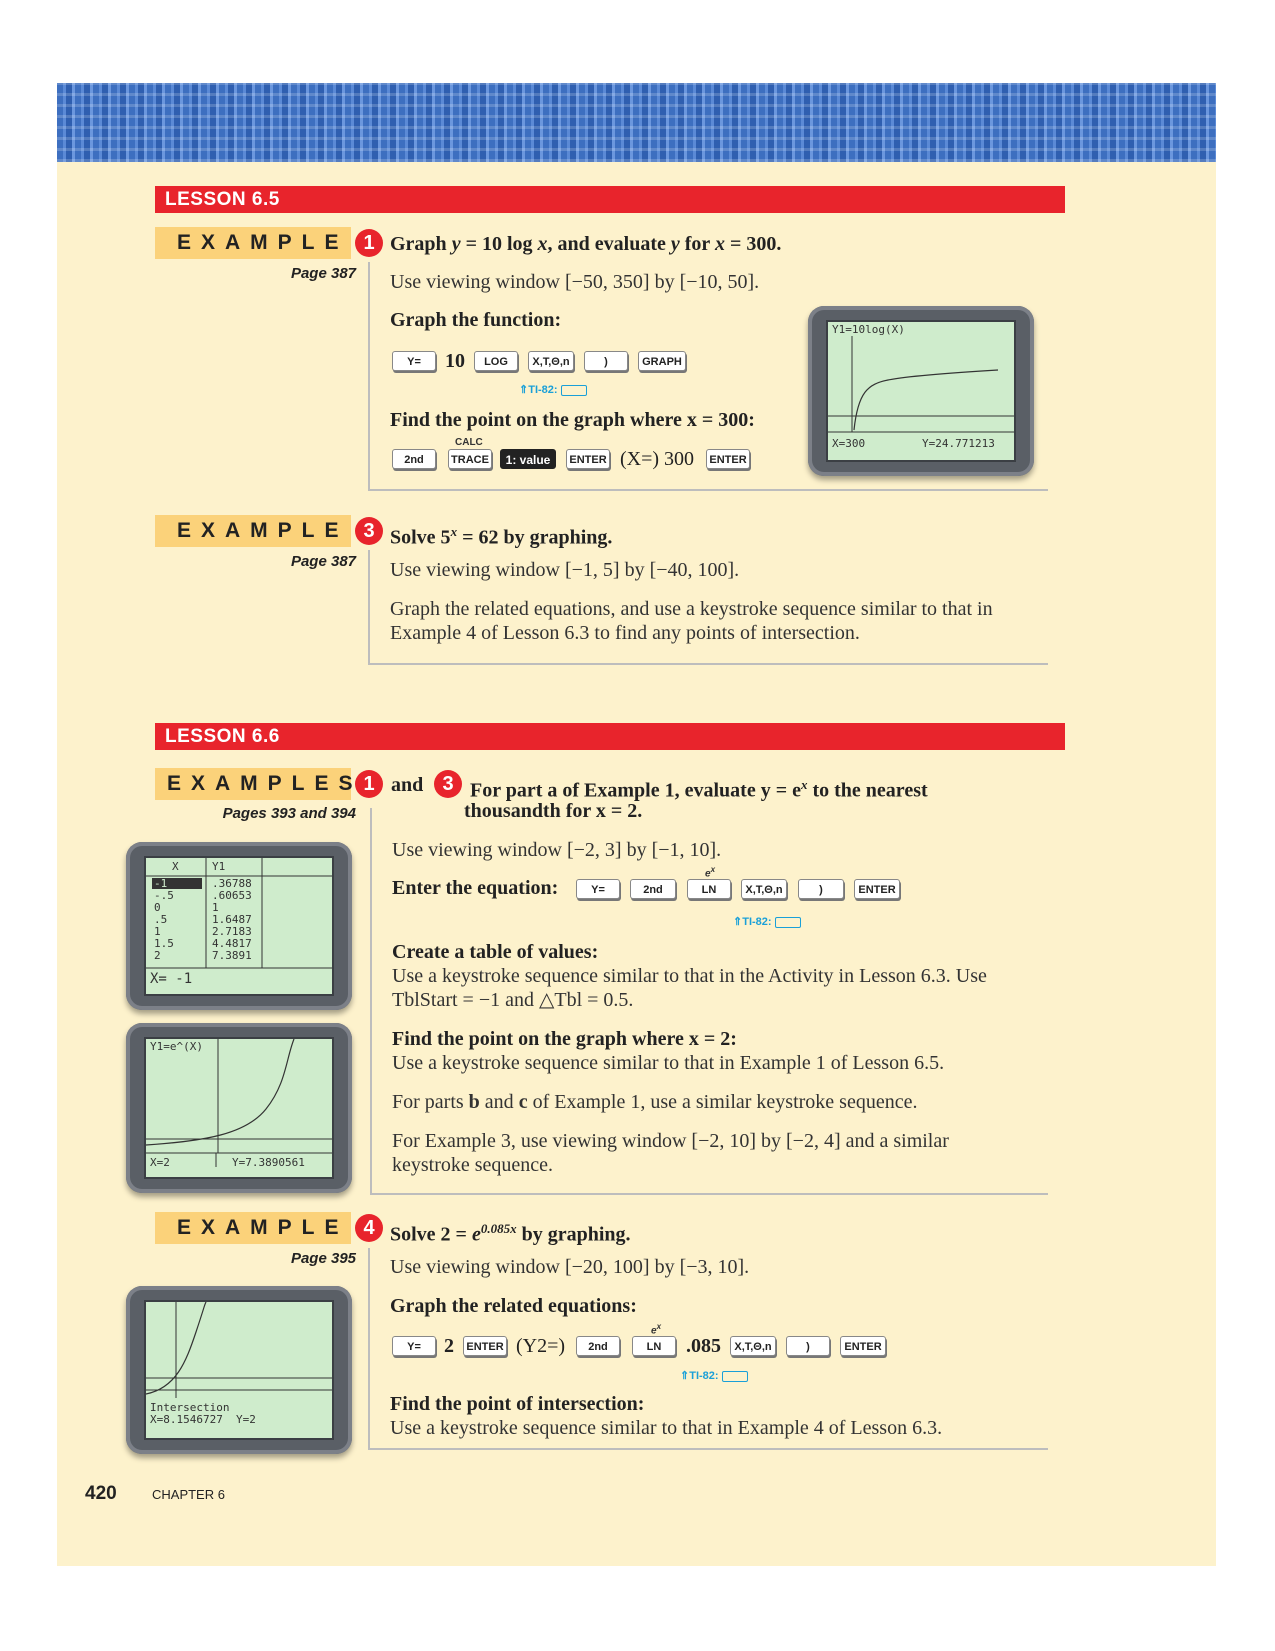  I want to click on example-4-graph-heading: Graph the related equations:, so click(513, 1306).